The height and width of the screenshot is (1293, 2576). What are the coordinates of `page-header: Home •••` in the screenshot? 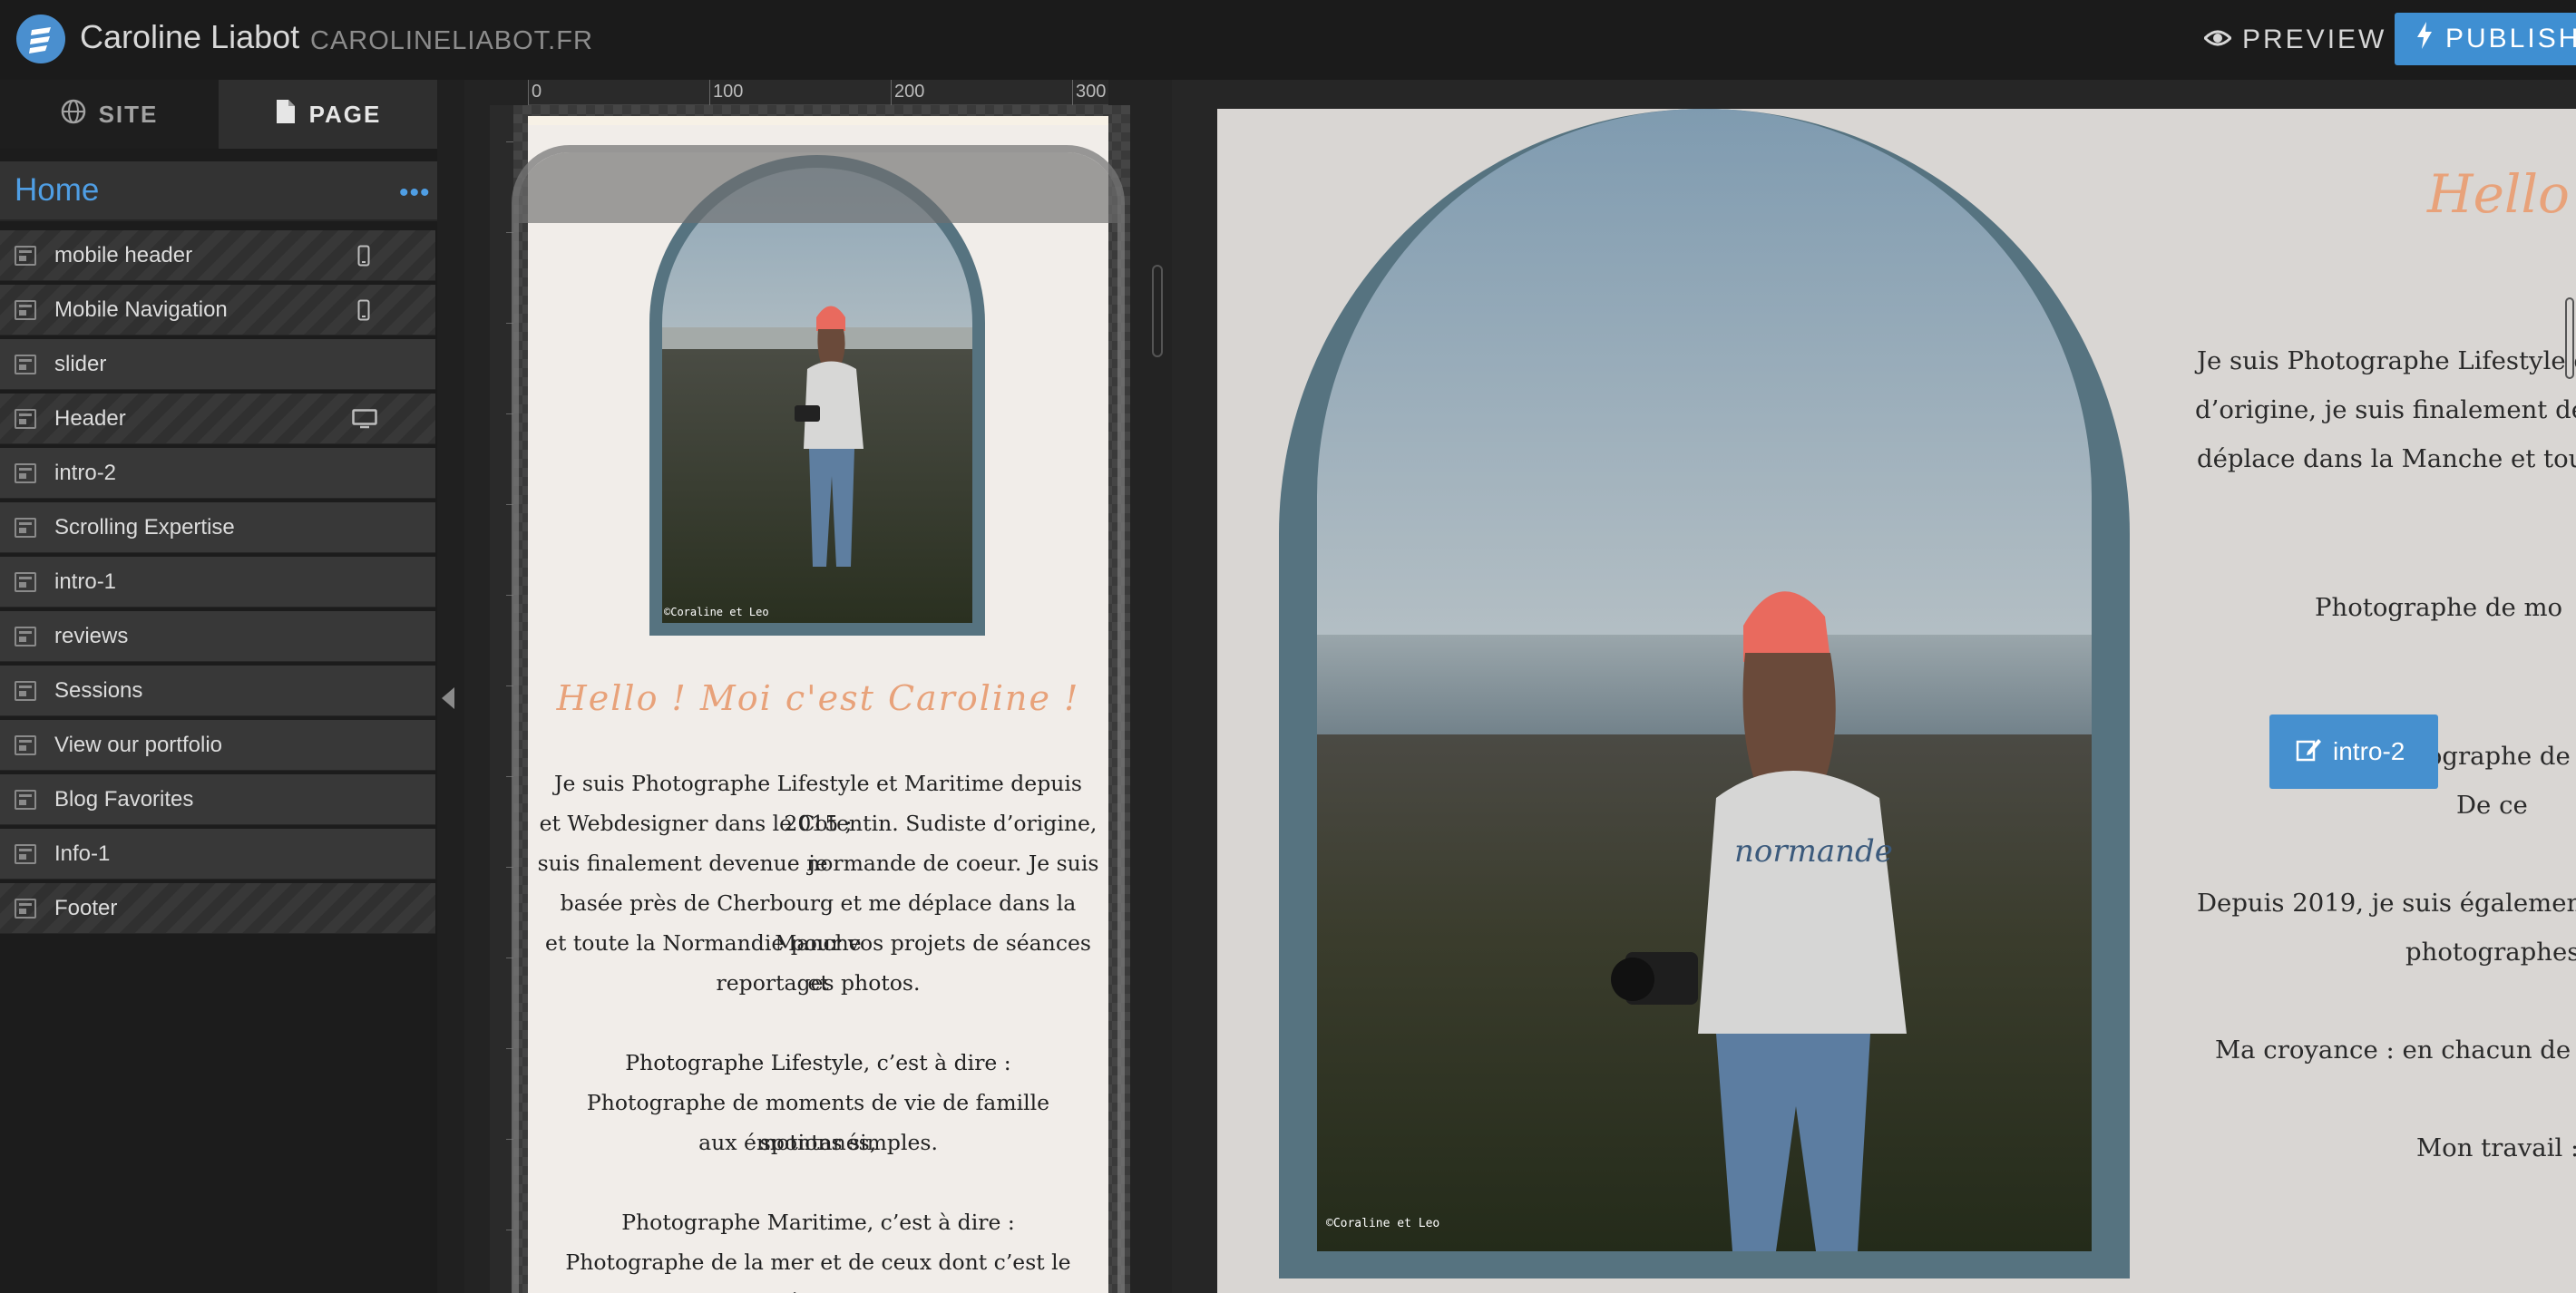 It's located at (218, 191).